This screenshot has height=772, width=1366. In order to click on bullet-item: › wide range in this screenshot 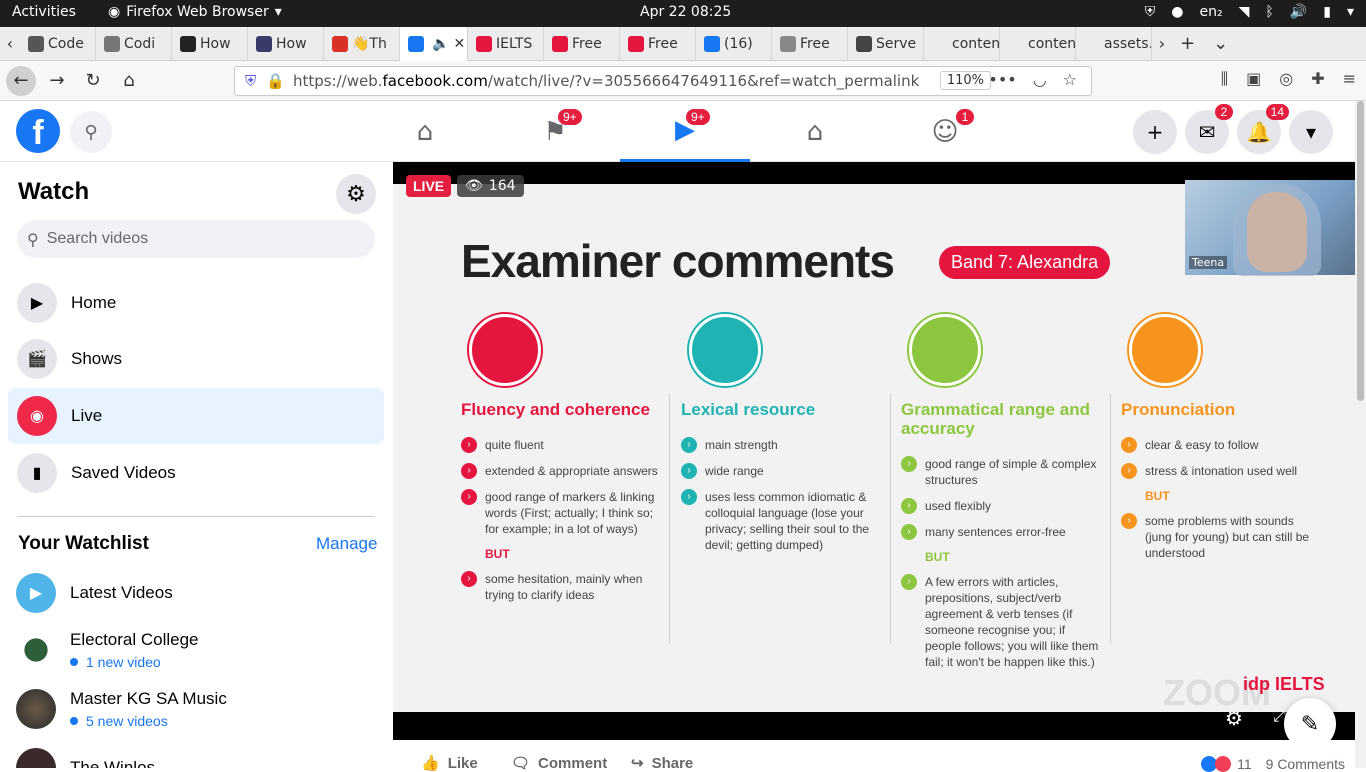, I will do `click(781, 471)`.